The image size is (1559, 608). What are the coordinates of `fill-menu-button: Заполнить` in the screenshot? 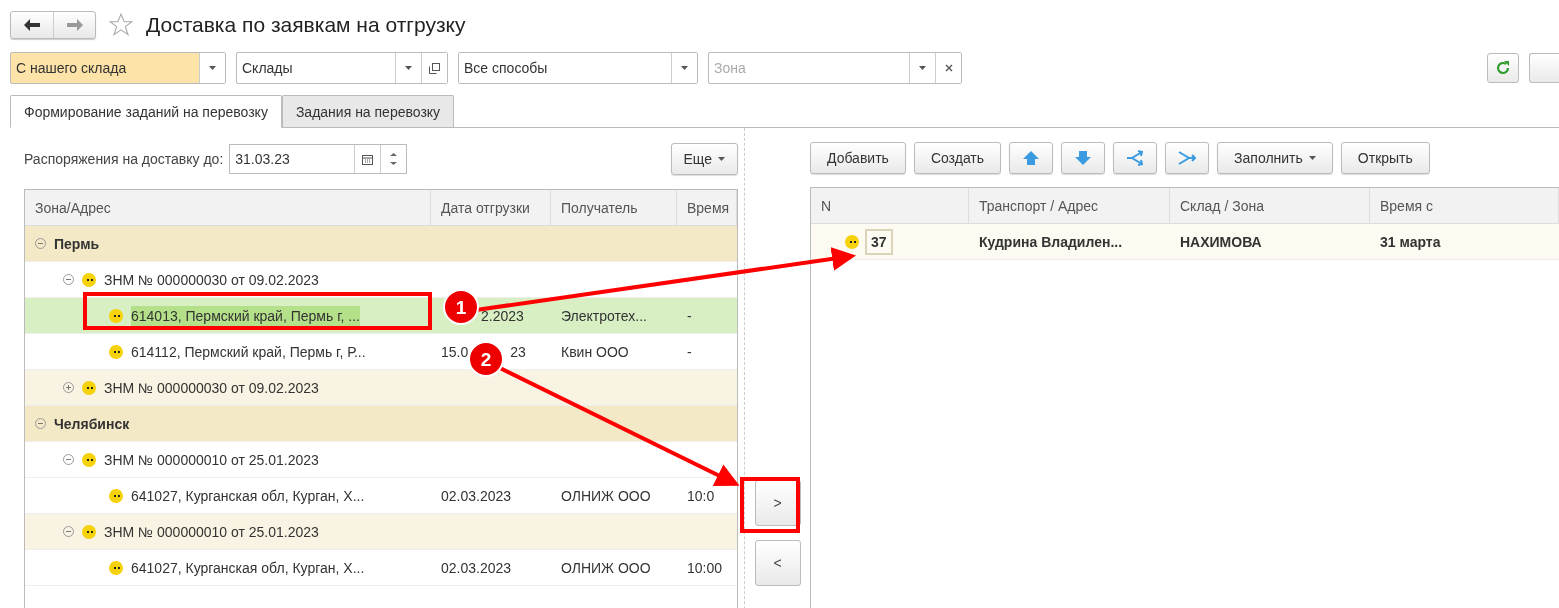 It's located at (1275, 158).